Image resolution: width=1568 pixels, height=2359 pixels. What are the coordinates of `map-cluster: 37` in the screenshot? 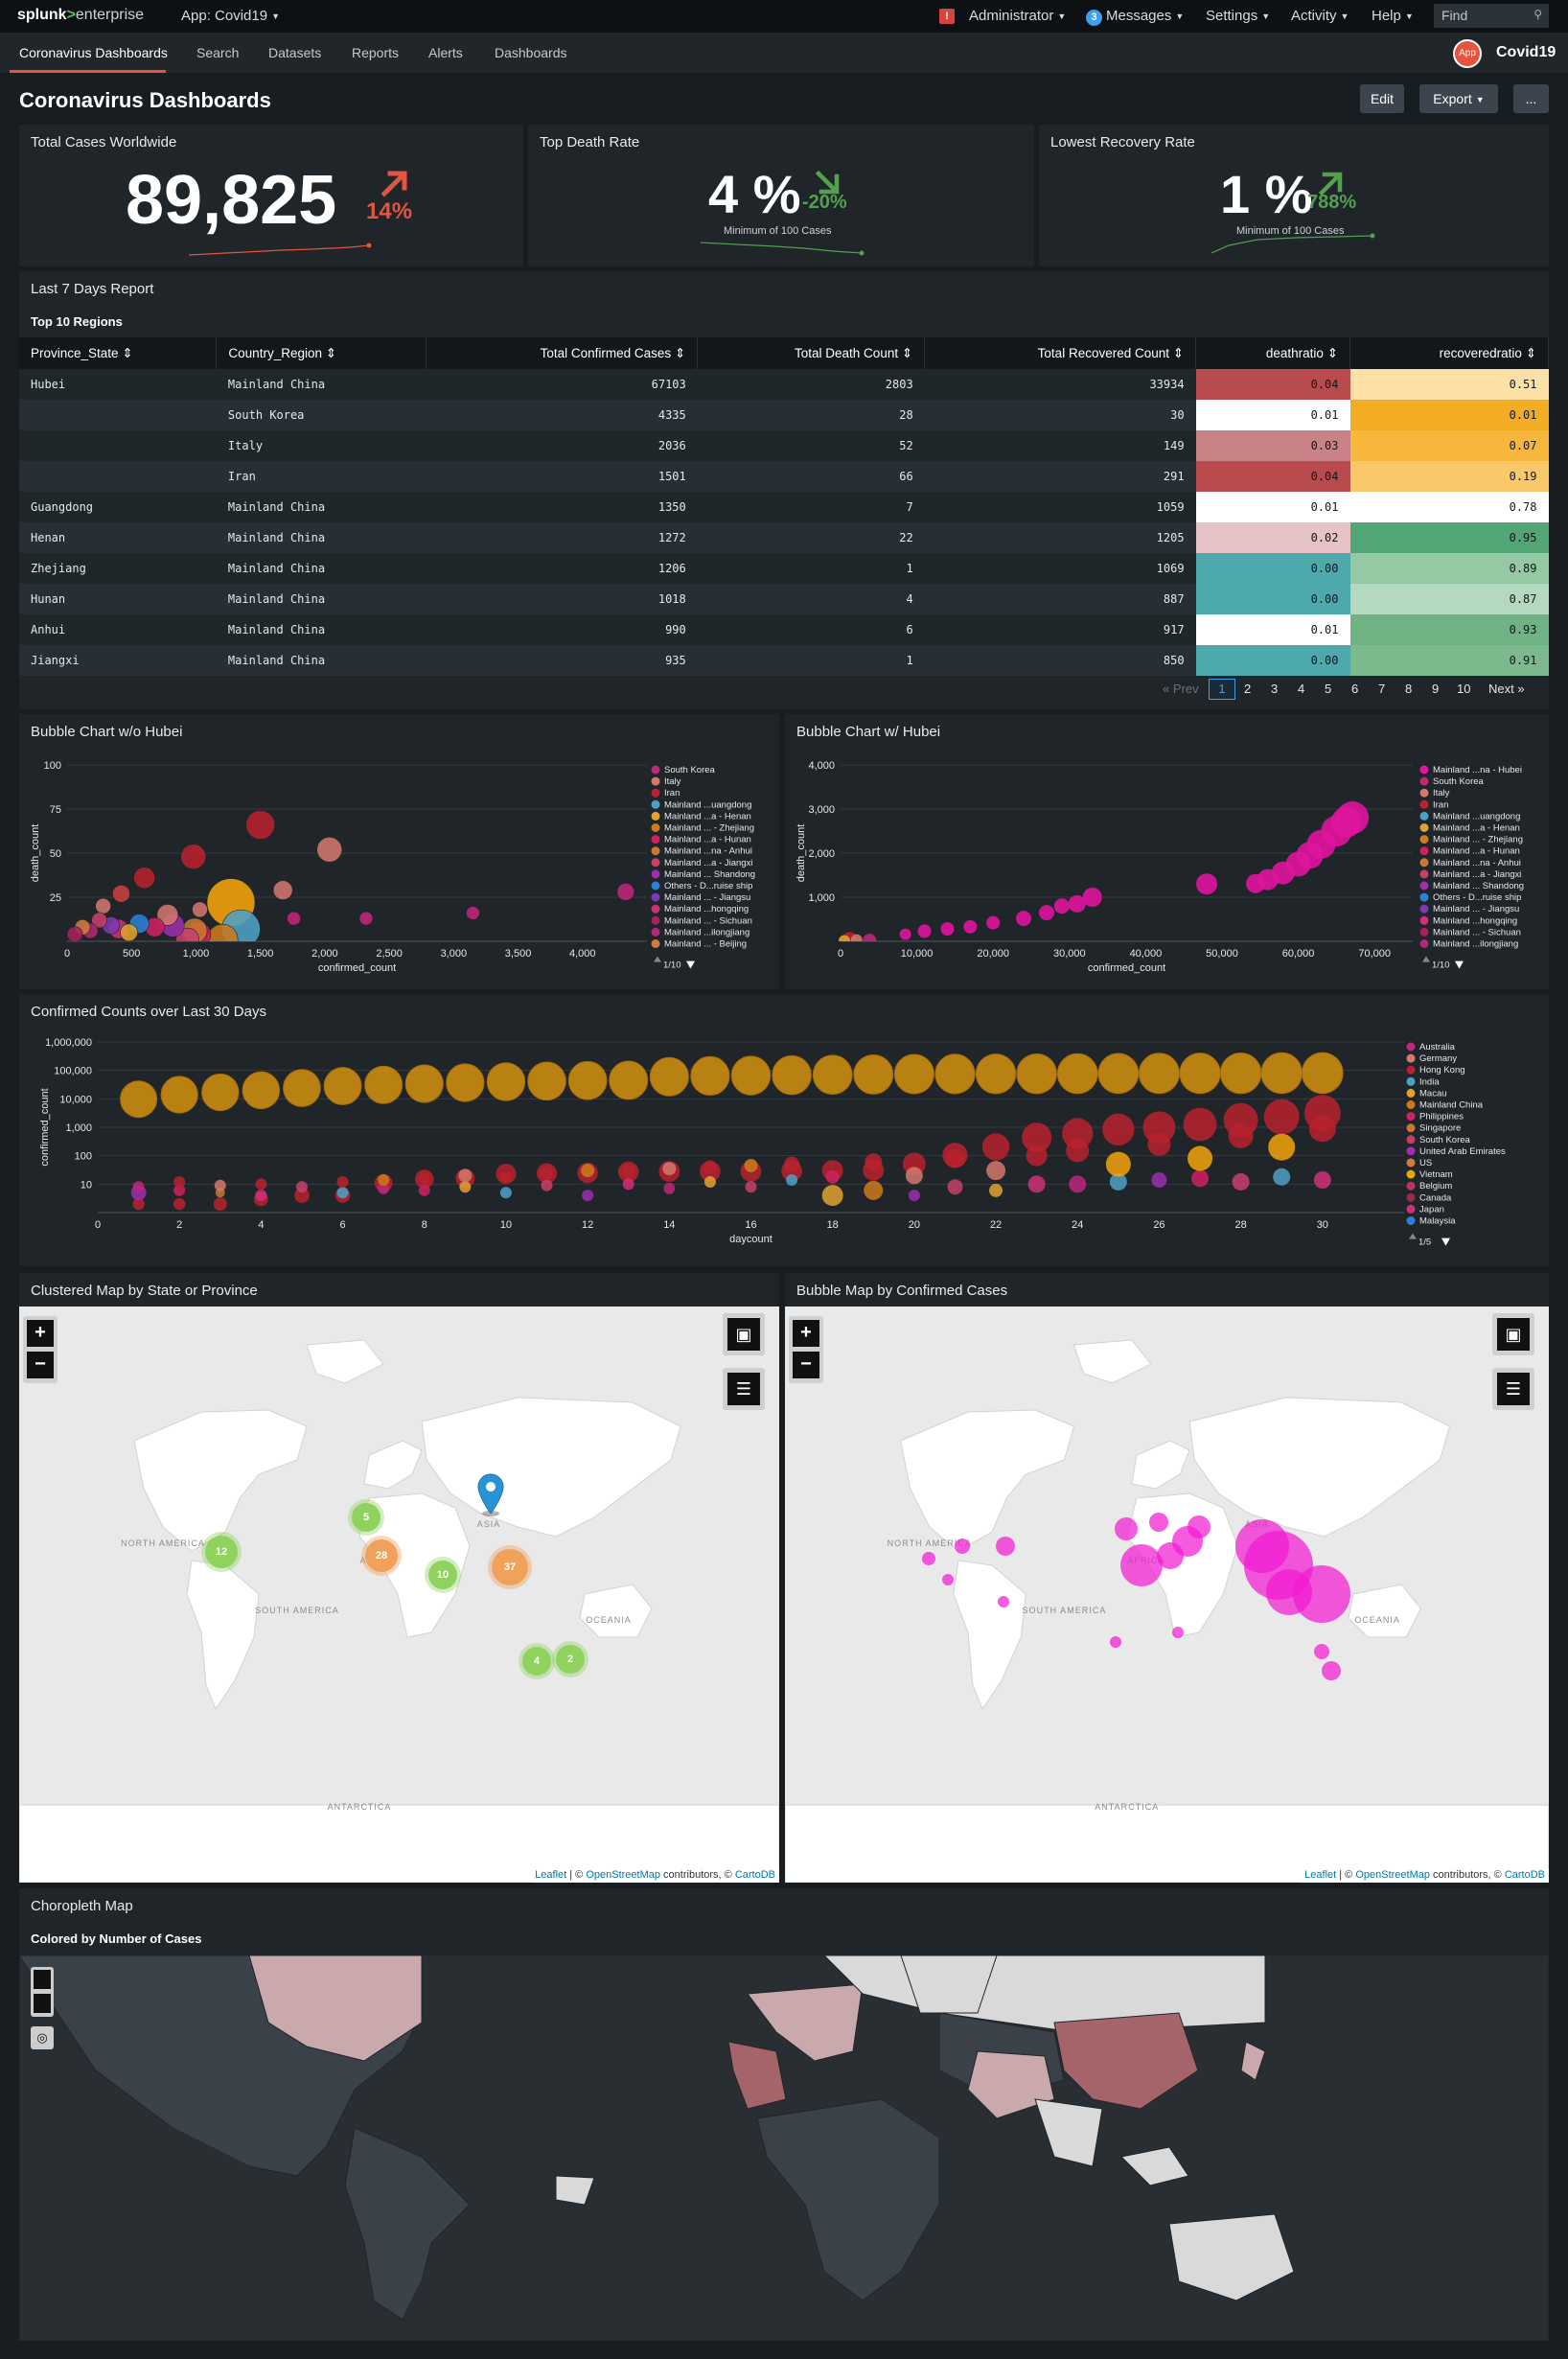 It's located at (510, 1567).